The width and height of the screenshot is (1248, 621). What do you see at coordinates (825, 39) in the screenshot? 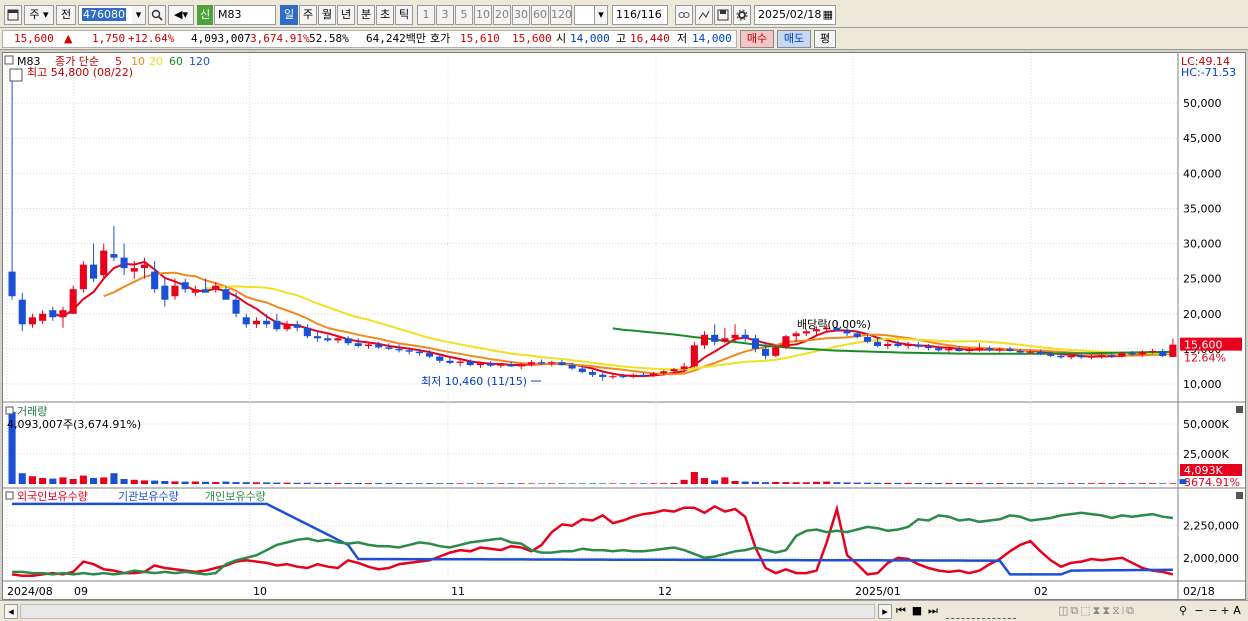
I see `avg-price-button: 평` at bounding box center [825, 39].